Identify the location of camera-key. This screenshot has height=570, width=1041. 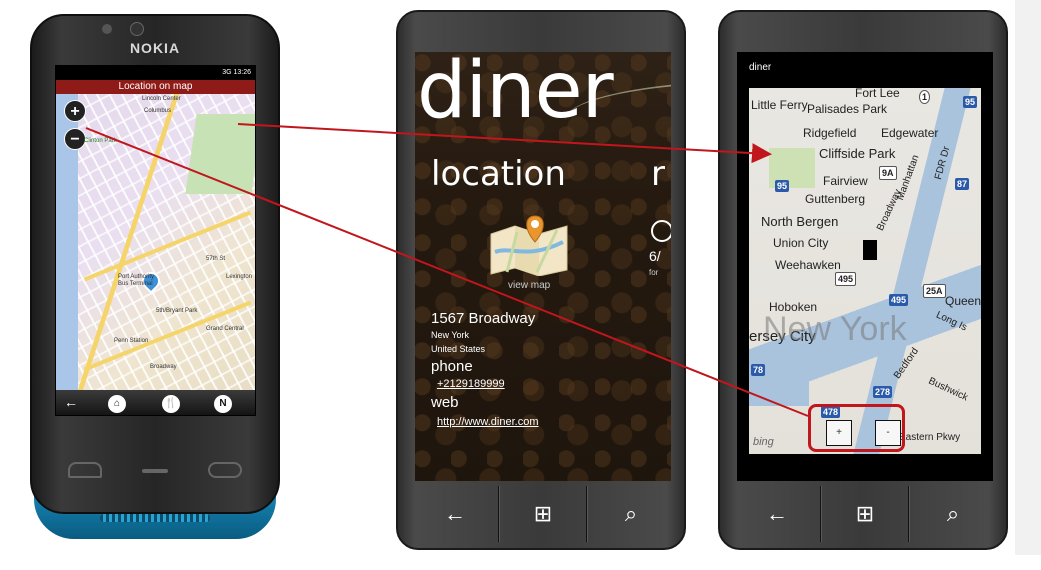
(225, 470).